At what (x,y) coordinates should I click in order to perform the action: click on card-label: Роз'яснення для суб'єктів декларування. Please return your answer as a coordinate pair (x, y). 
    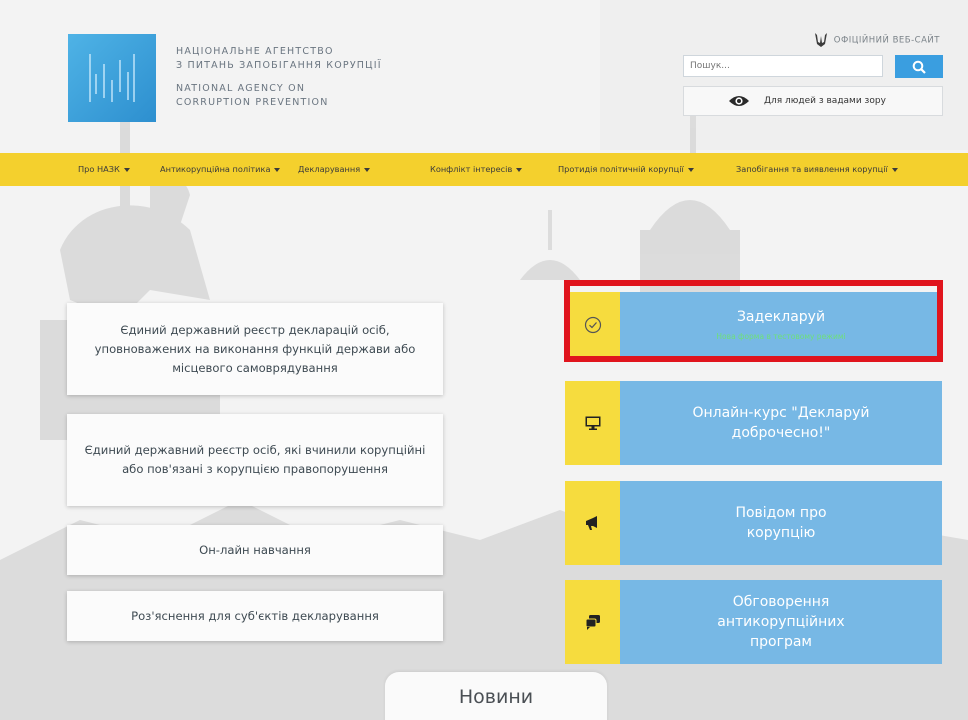
    Looking at the image, I should click on (255, 615).